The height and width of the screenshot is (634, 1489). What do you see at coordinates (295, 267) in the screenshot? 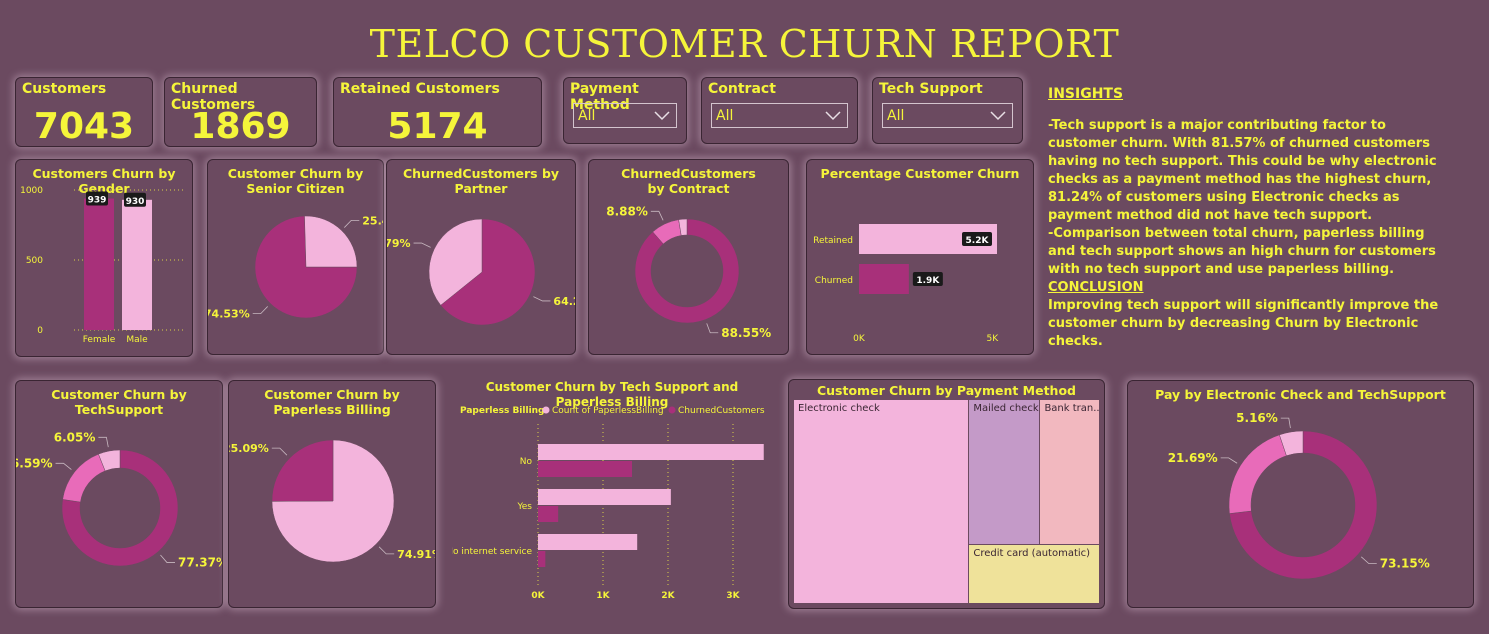
I see `senior-pie-chart: 74.53% 25.47%` at bounding box center [295, 267].